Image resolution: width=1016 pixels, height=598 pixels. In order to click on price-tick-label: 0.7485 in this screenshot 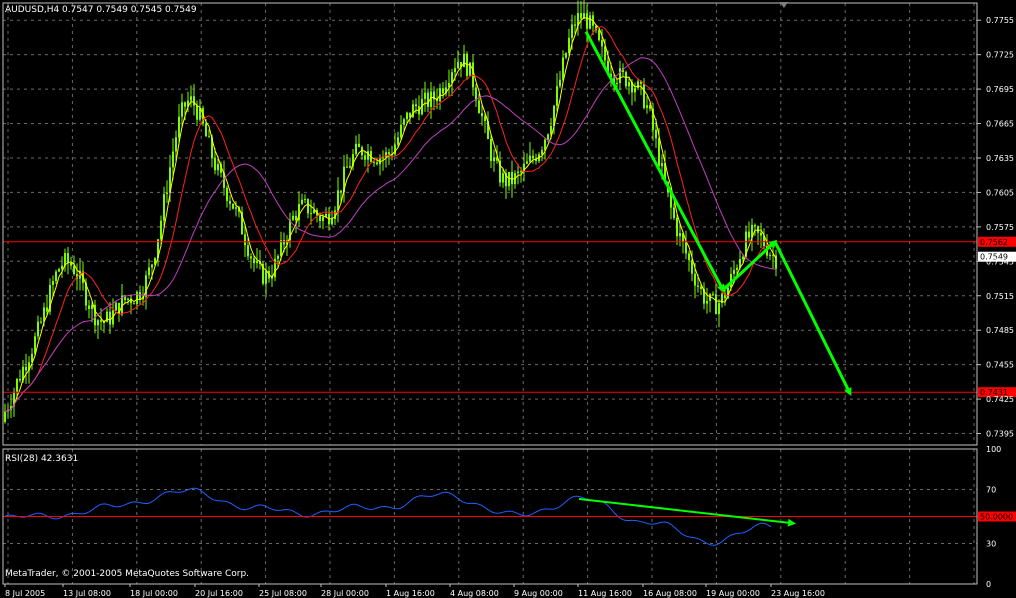, I will do `click(1000, 330)`.